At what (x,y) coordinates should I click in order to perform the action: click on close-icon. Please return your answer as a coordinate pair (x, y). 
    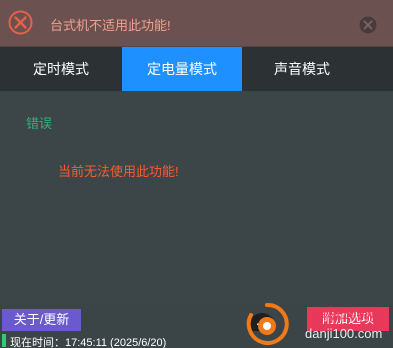
    Looking at the image, I should click on (368, 25).